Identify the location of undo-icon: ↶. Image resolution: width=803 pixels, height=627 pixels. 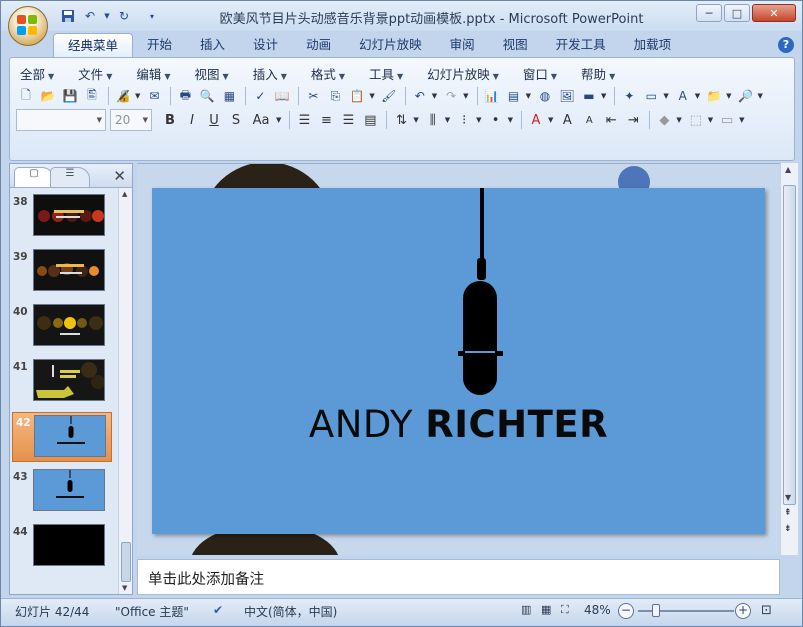
(420, 96).